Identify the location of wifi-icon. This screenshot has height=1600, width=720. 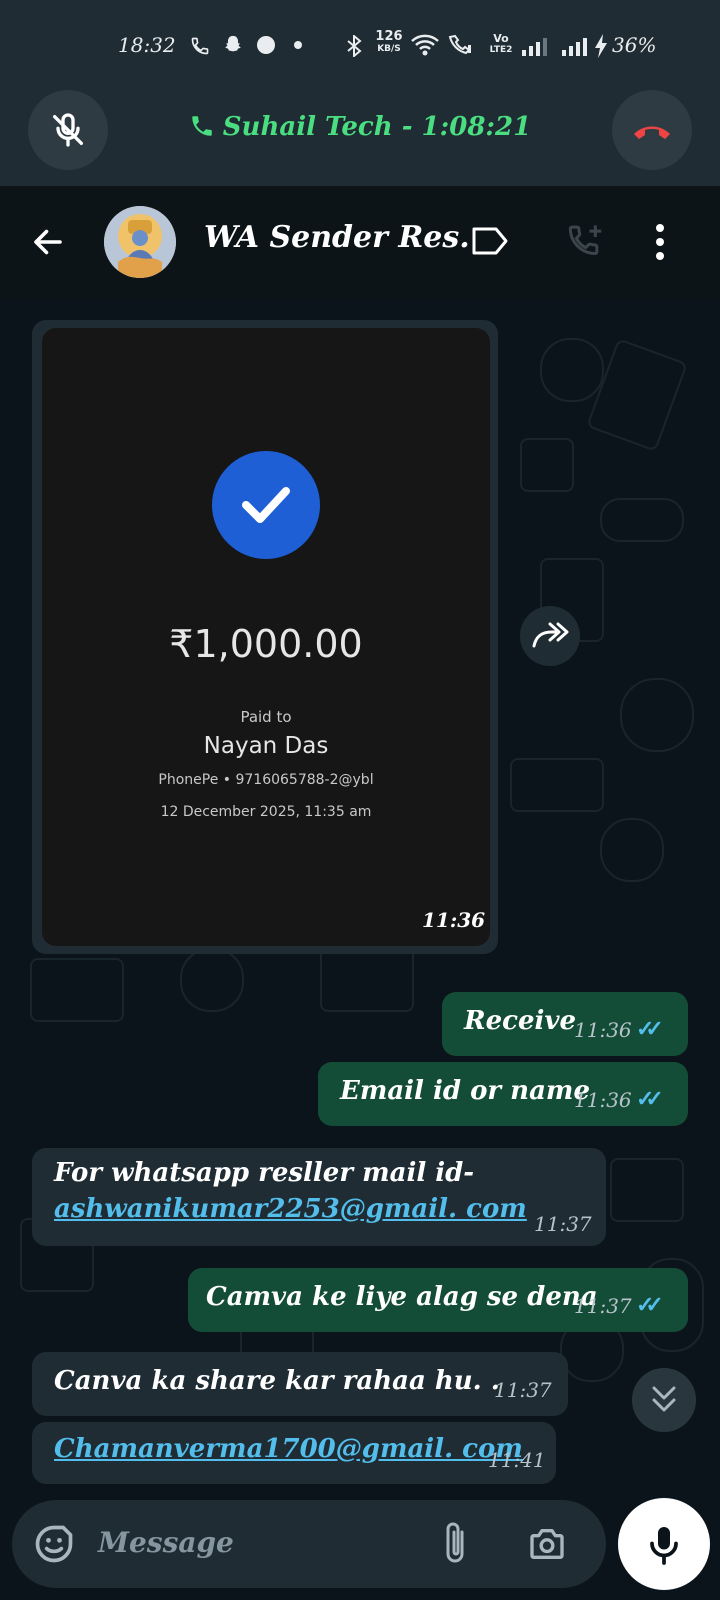
(425, 45).